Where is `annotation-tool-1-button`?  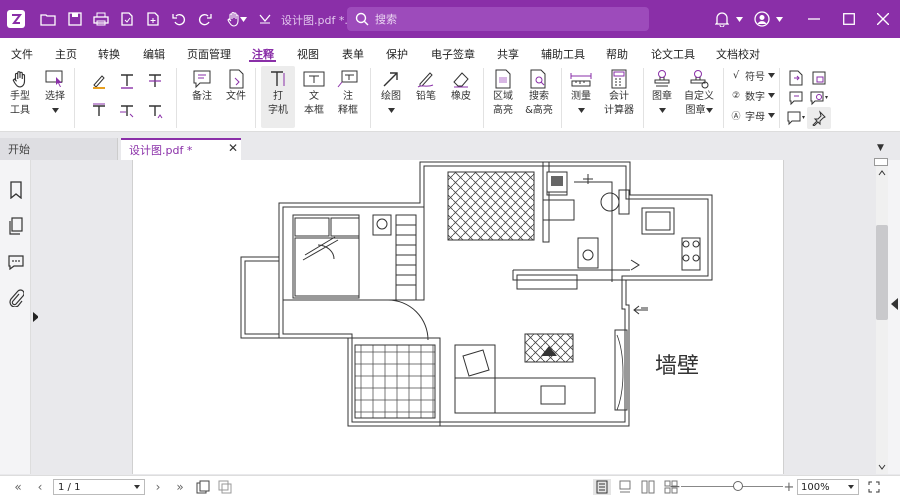 annotation-tool-1-button is located at coordinates (796, 78).